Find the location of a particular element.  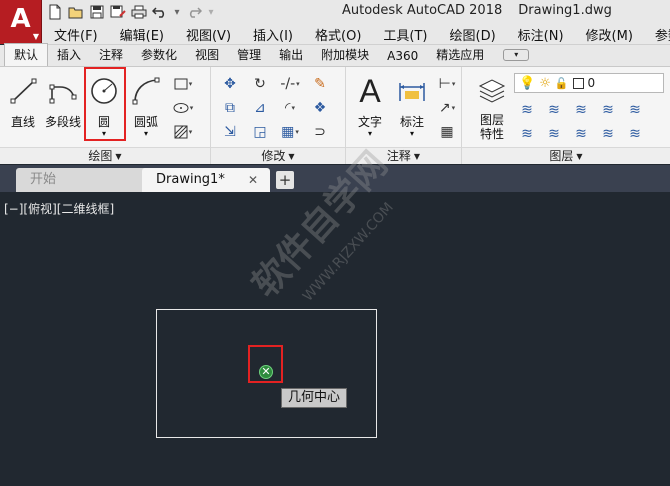

tab-output: 输出 is located at coordinates (291, 55).